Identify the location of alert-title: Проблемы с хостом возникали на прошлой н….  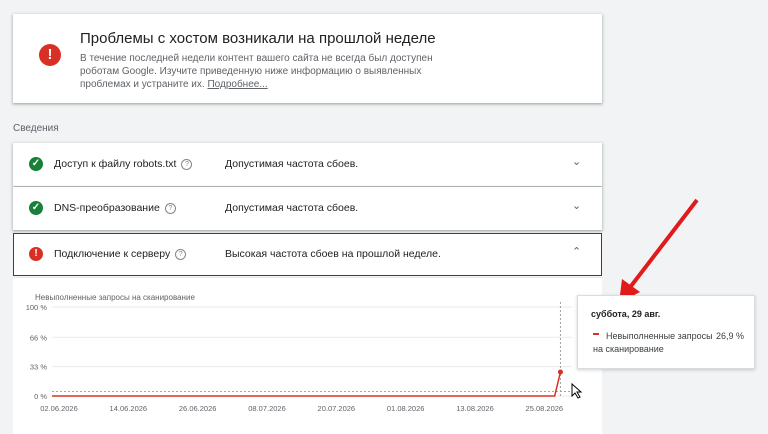
(258, 38).